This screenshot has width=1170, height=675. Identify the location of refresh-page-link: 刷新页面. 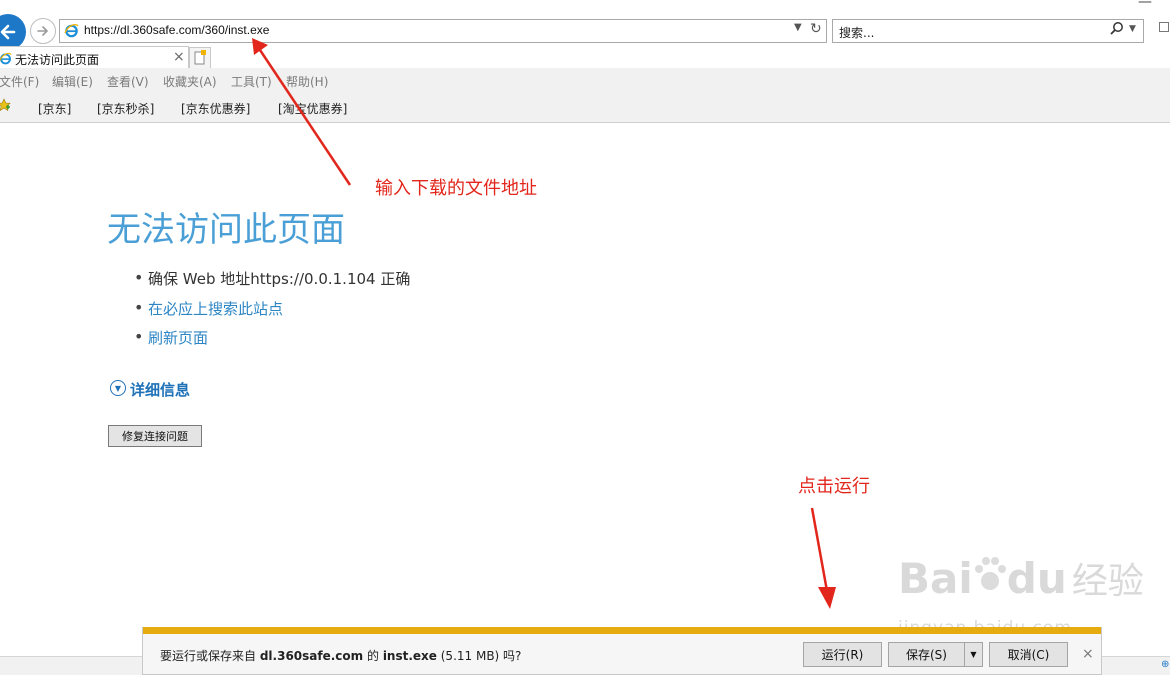
(178, 337).